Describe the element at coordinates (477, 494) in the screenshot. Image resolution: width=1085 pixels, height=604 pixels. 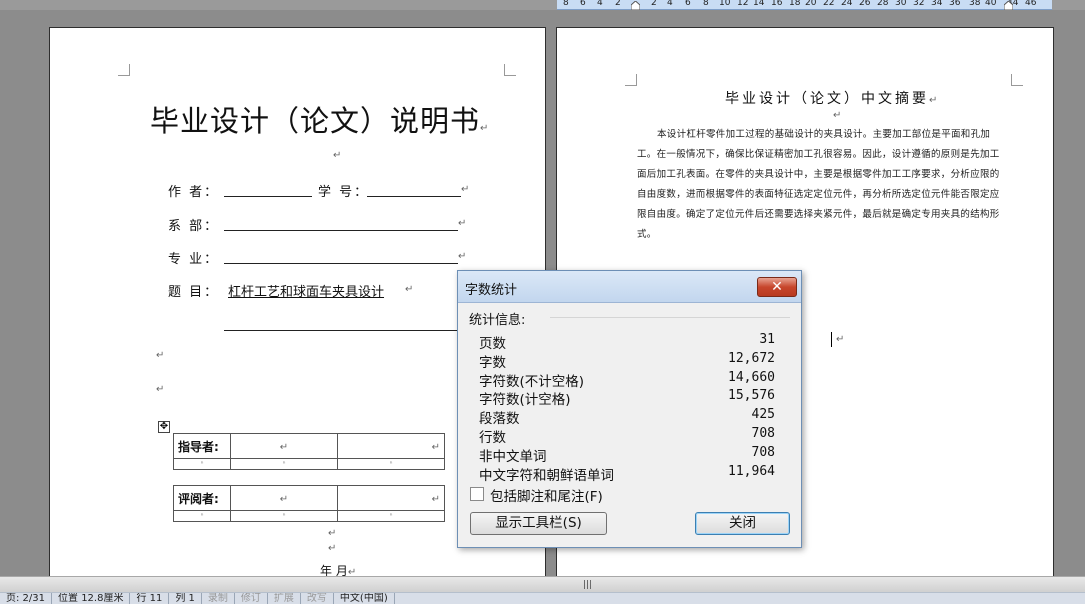
I see `include-footnotes-checkbox` at that location.